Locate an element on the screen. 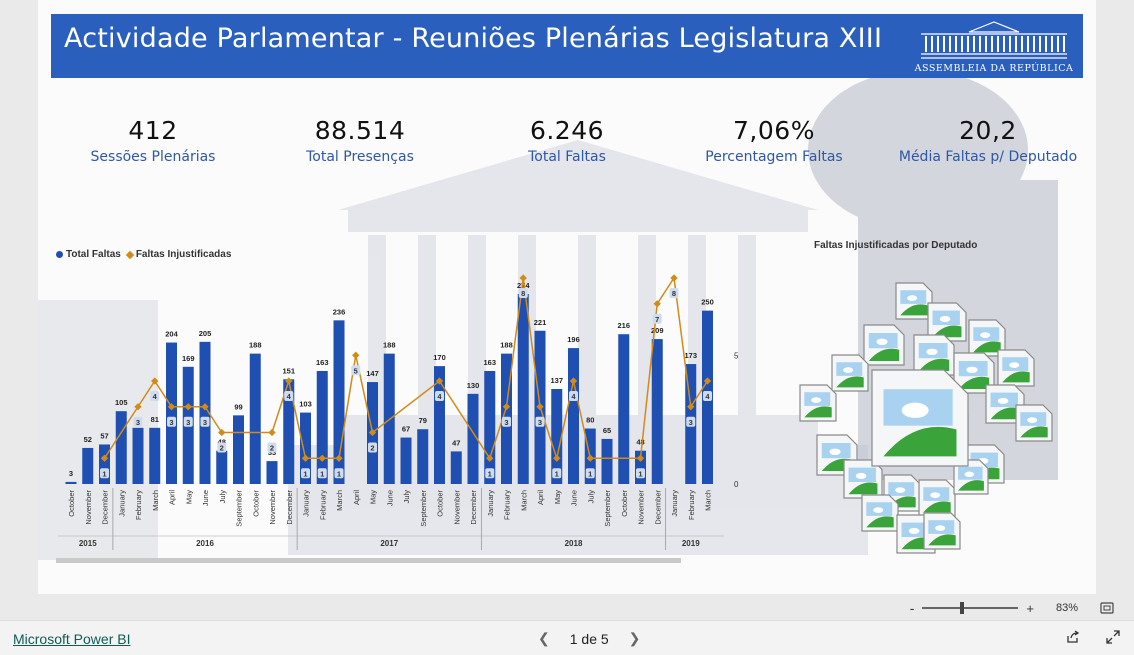 This screenshot has height=655, width=1134. zoom-control: - + 83% is located at coordinates (1012, 608).